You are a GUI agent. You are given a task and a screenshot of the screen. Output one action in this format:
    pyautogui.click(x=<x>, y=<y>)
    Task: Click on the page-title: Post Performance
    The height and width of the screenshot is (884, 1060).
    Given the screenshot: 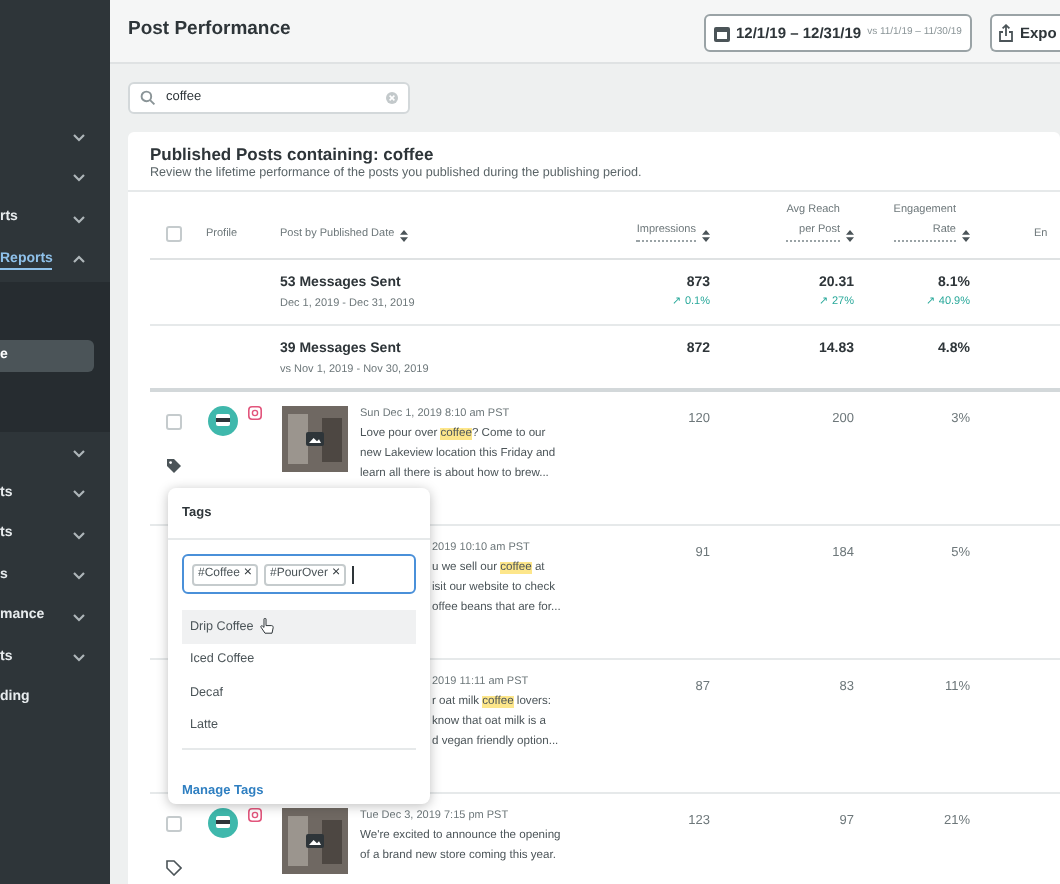 What is the action you would take?
    pyautogui.click(x=209, y=30)
    